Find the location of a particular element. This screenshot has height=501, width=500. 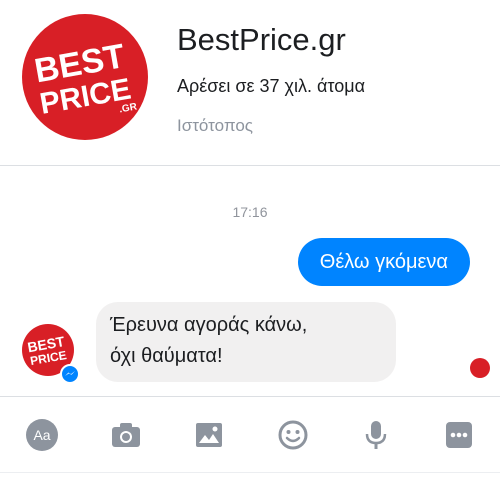

message-timestamp: 17:16 is located at coordinates (250, 212).